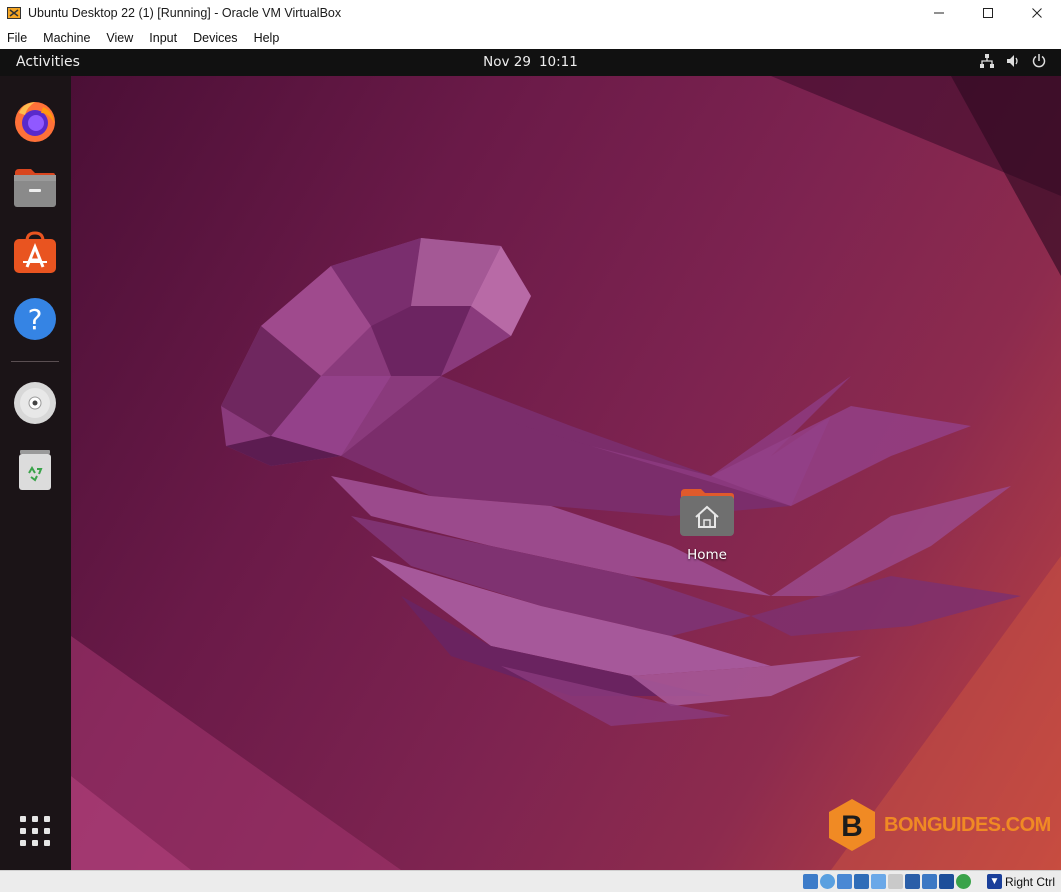 The width and height of the screenshot is (1061, 892). What do you see at coordinates (912, 881) in the screenshot?
I see `display-icon` at bounding box center [912, 881].